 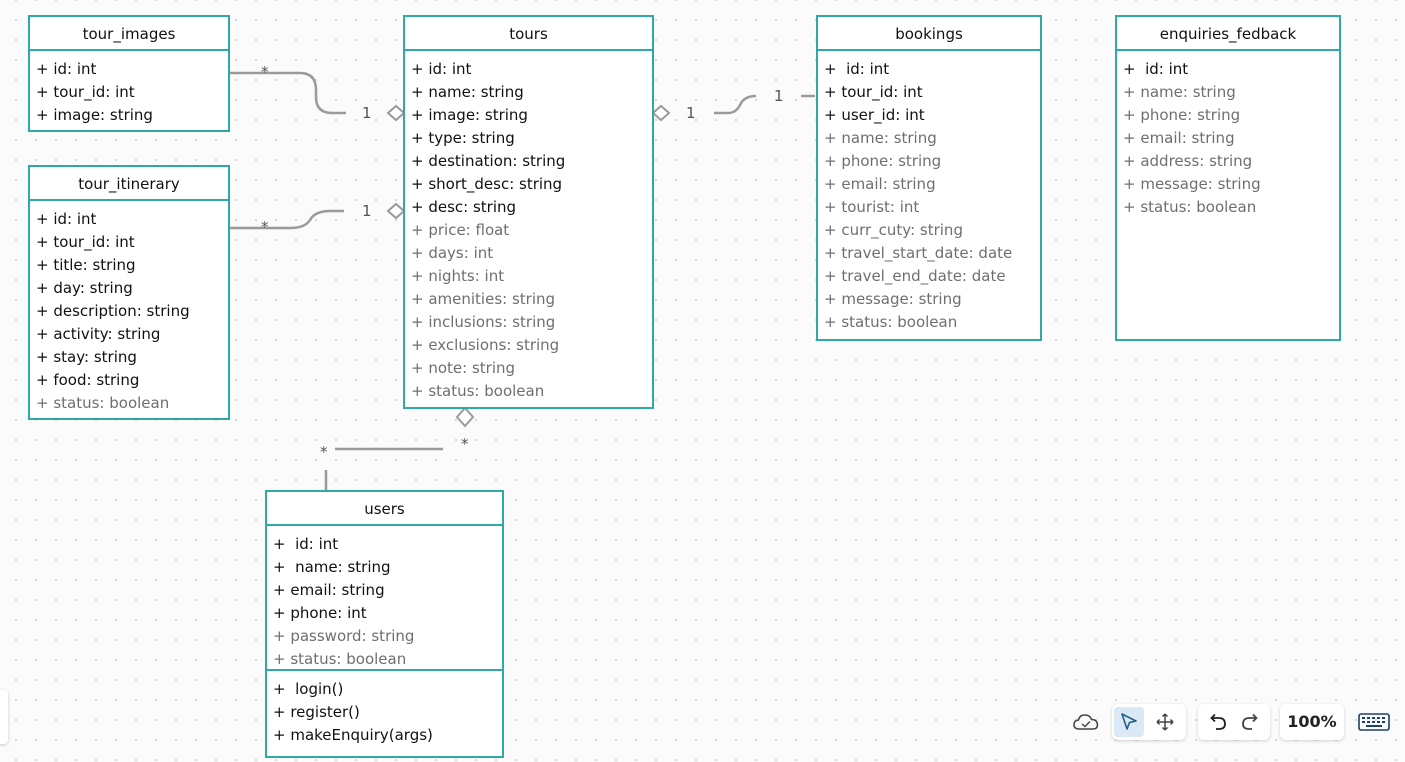 I want to click on attribute-row: + type: string, so click(x=463, y=138).